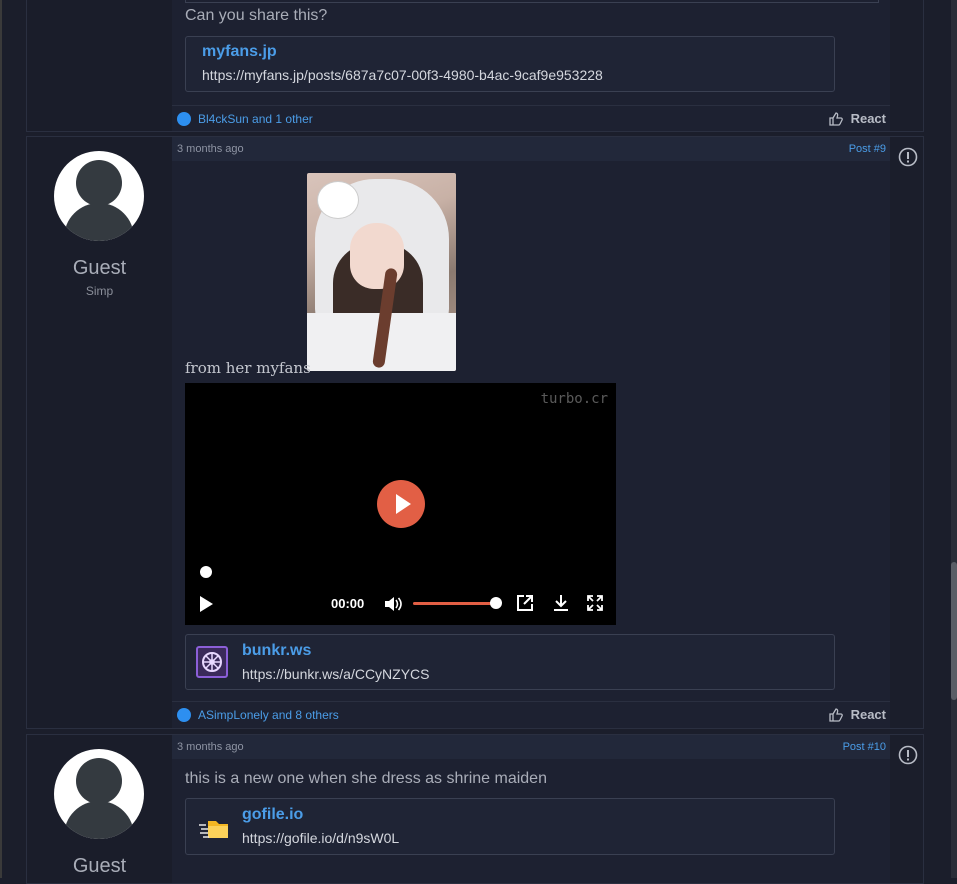 This screenshot has height=884, width=957. Describe the element at coordinates (381, 272) in the screenshot. I see `attached-photo` at that location.